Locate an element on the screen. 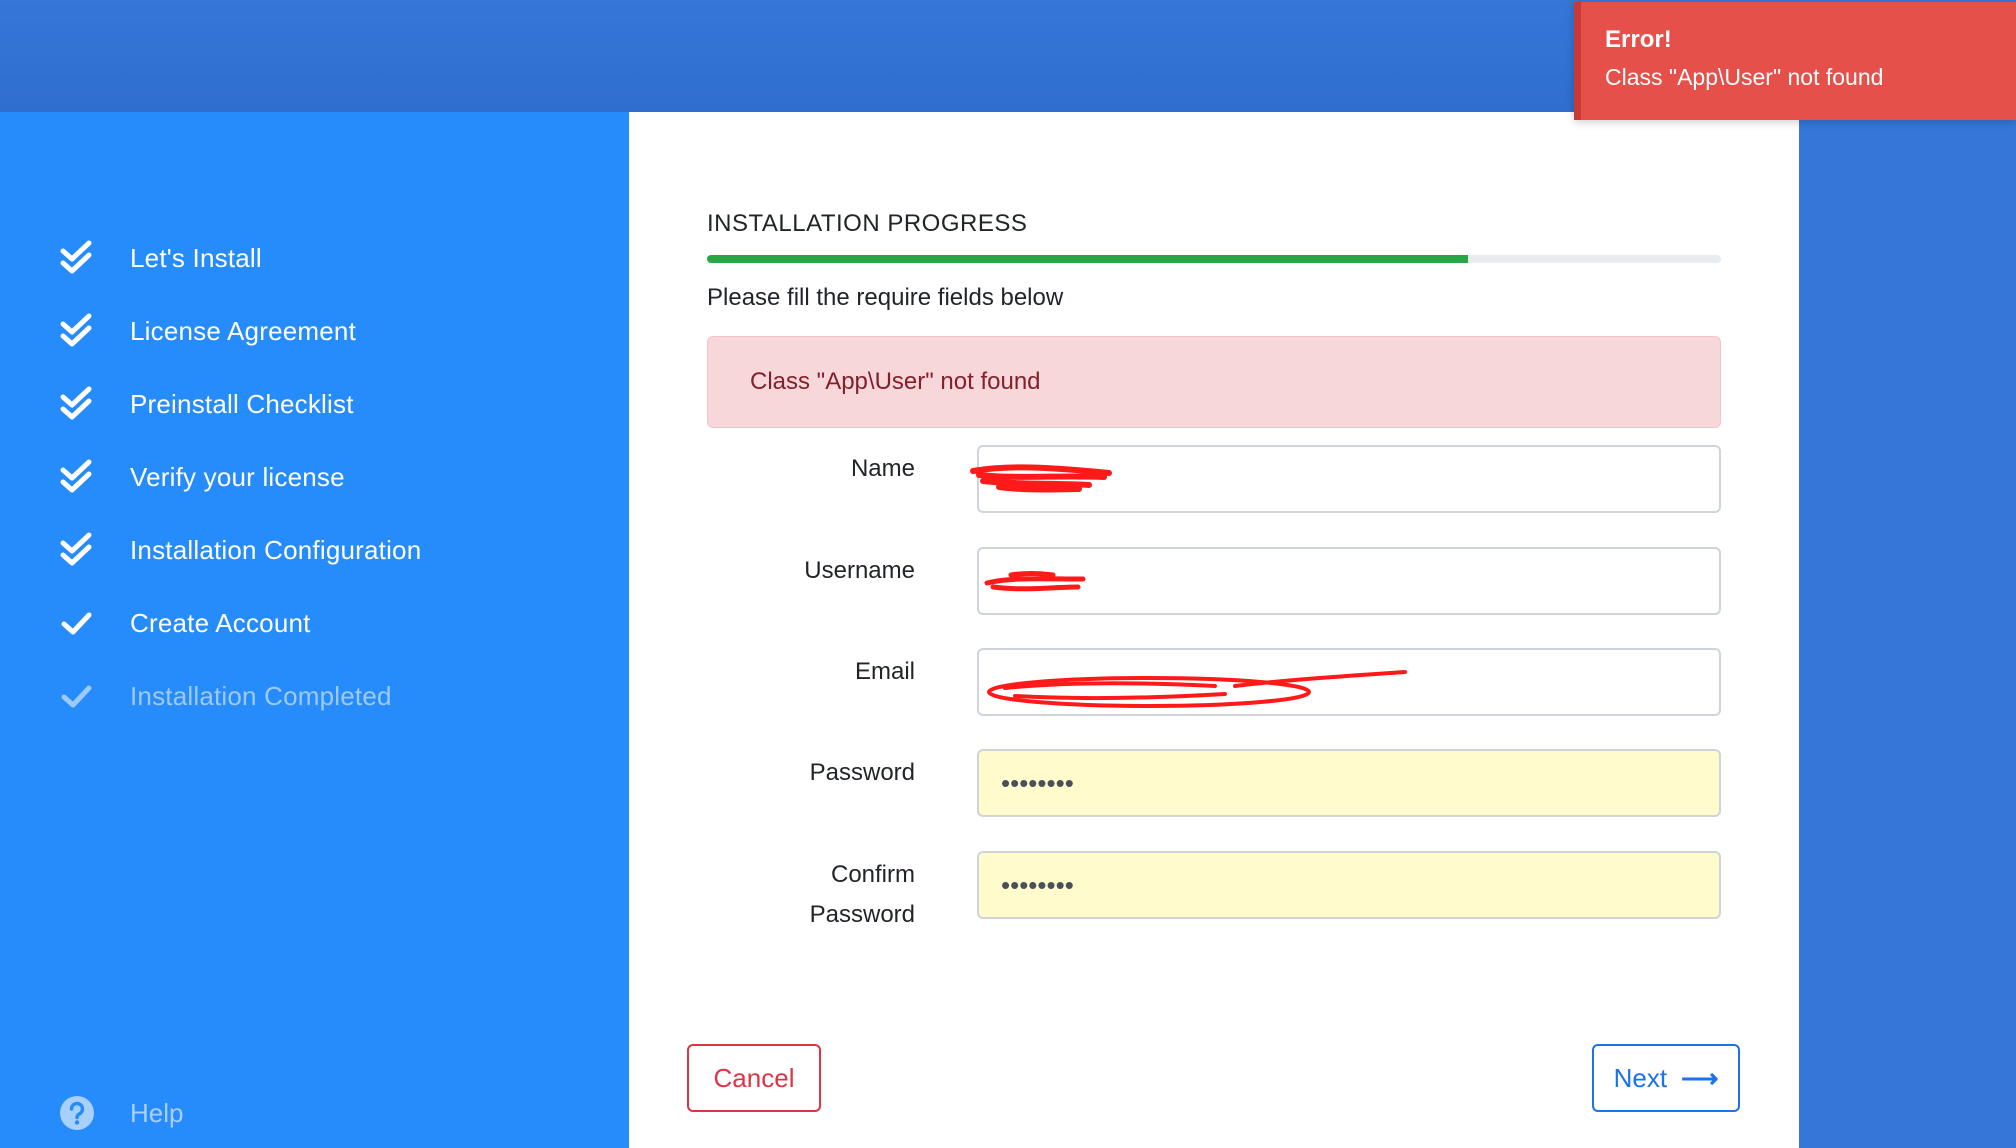 The image size is (2016, 1148). sidebar-step-label: Let's Install is located at coordinates (196, 258).